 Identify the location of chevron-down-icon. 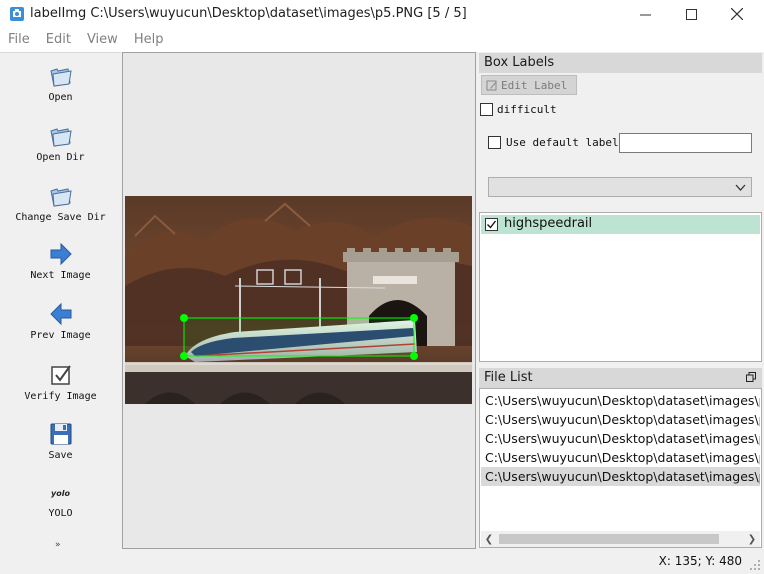
(740, 187).